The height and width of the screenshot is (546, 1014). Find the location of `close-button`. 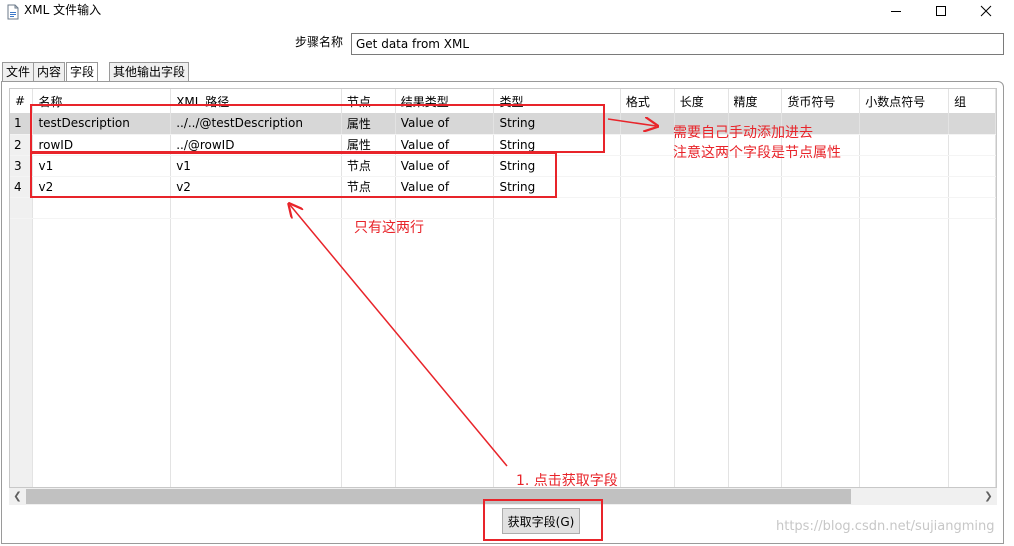

close-button is located at coordinates (986, 11).